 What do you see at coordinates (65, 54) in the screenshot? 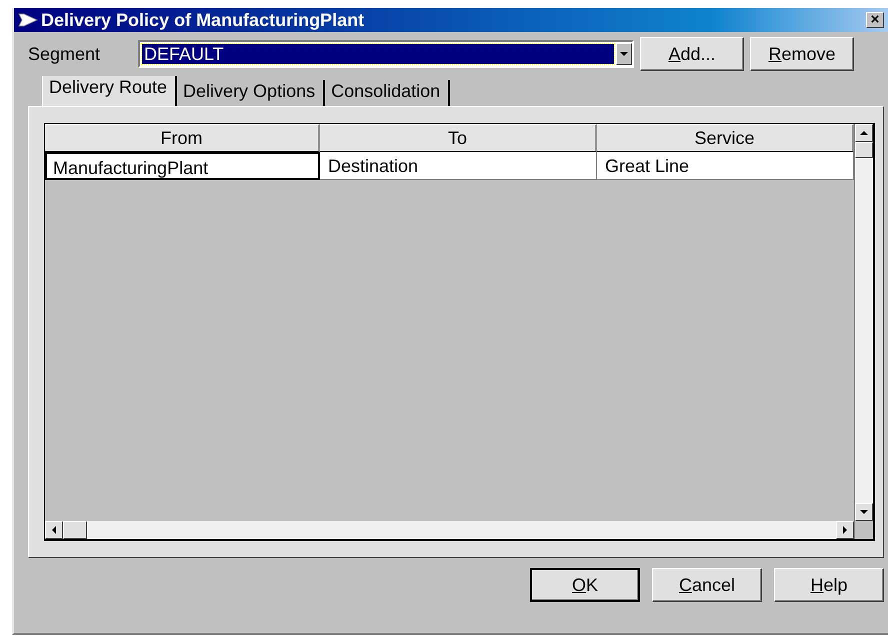
I see `segment-label: Segment` at bounding box center [65, 54].